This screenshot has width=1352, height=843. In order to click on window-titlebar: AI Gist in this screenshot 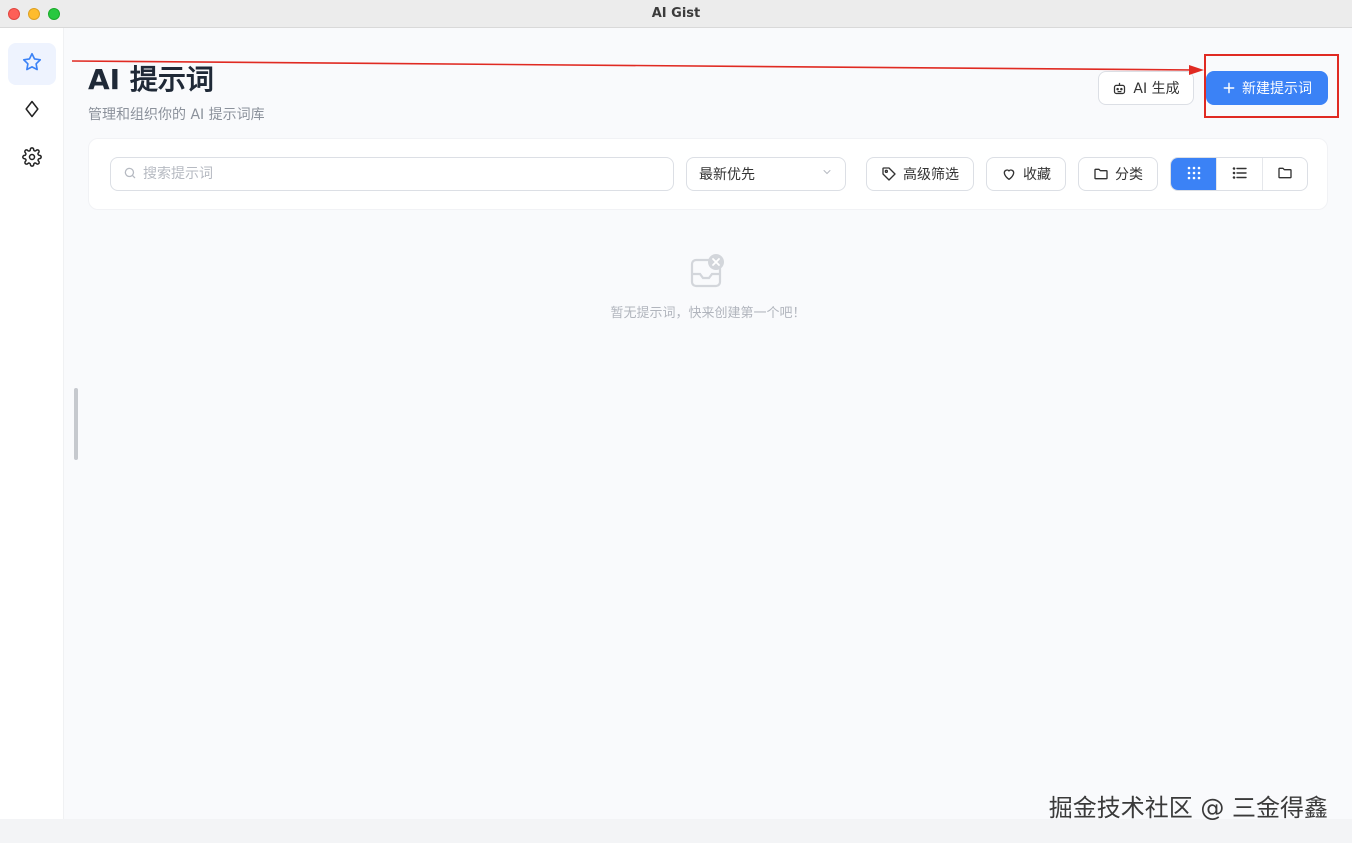, I will do `click(676, 14)`.